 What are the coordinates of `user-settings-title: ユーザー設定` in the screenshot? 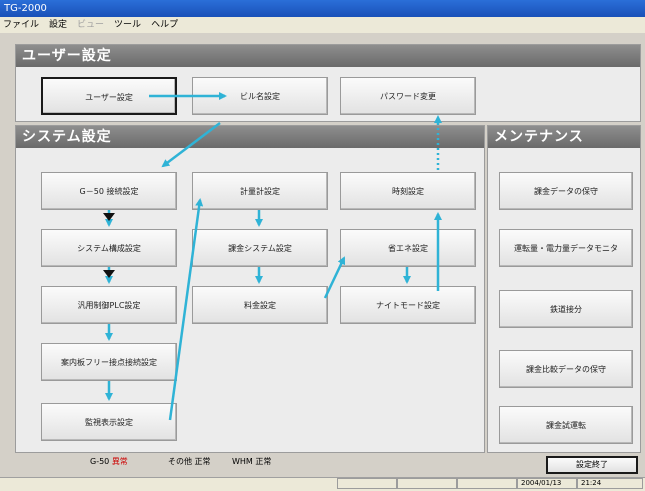 It's located at (328, 56).